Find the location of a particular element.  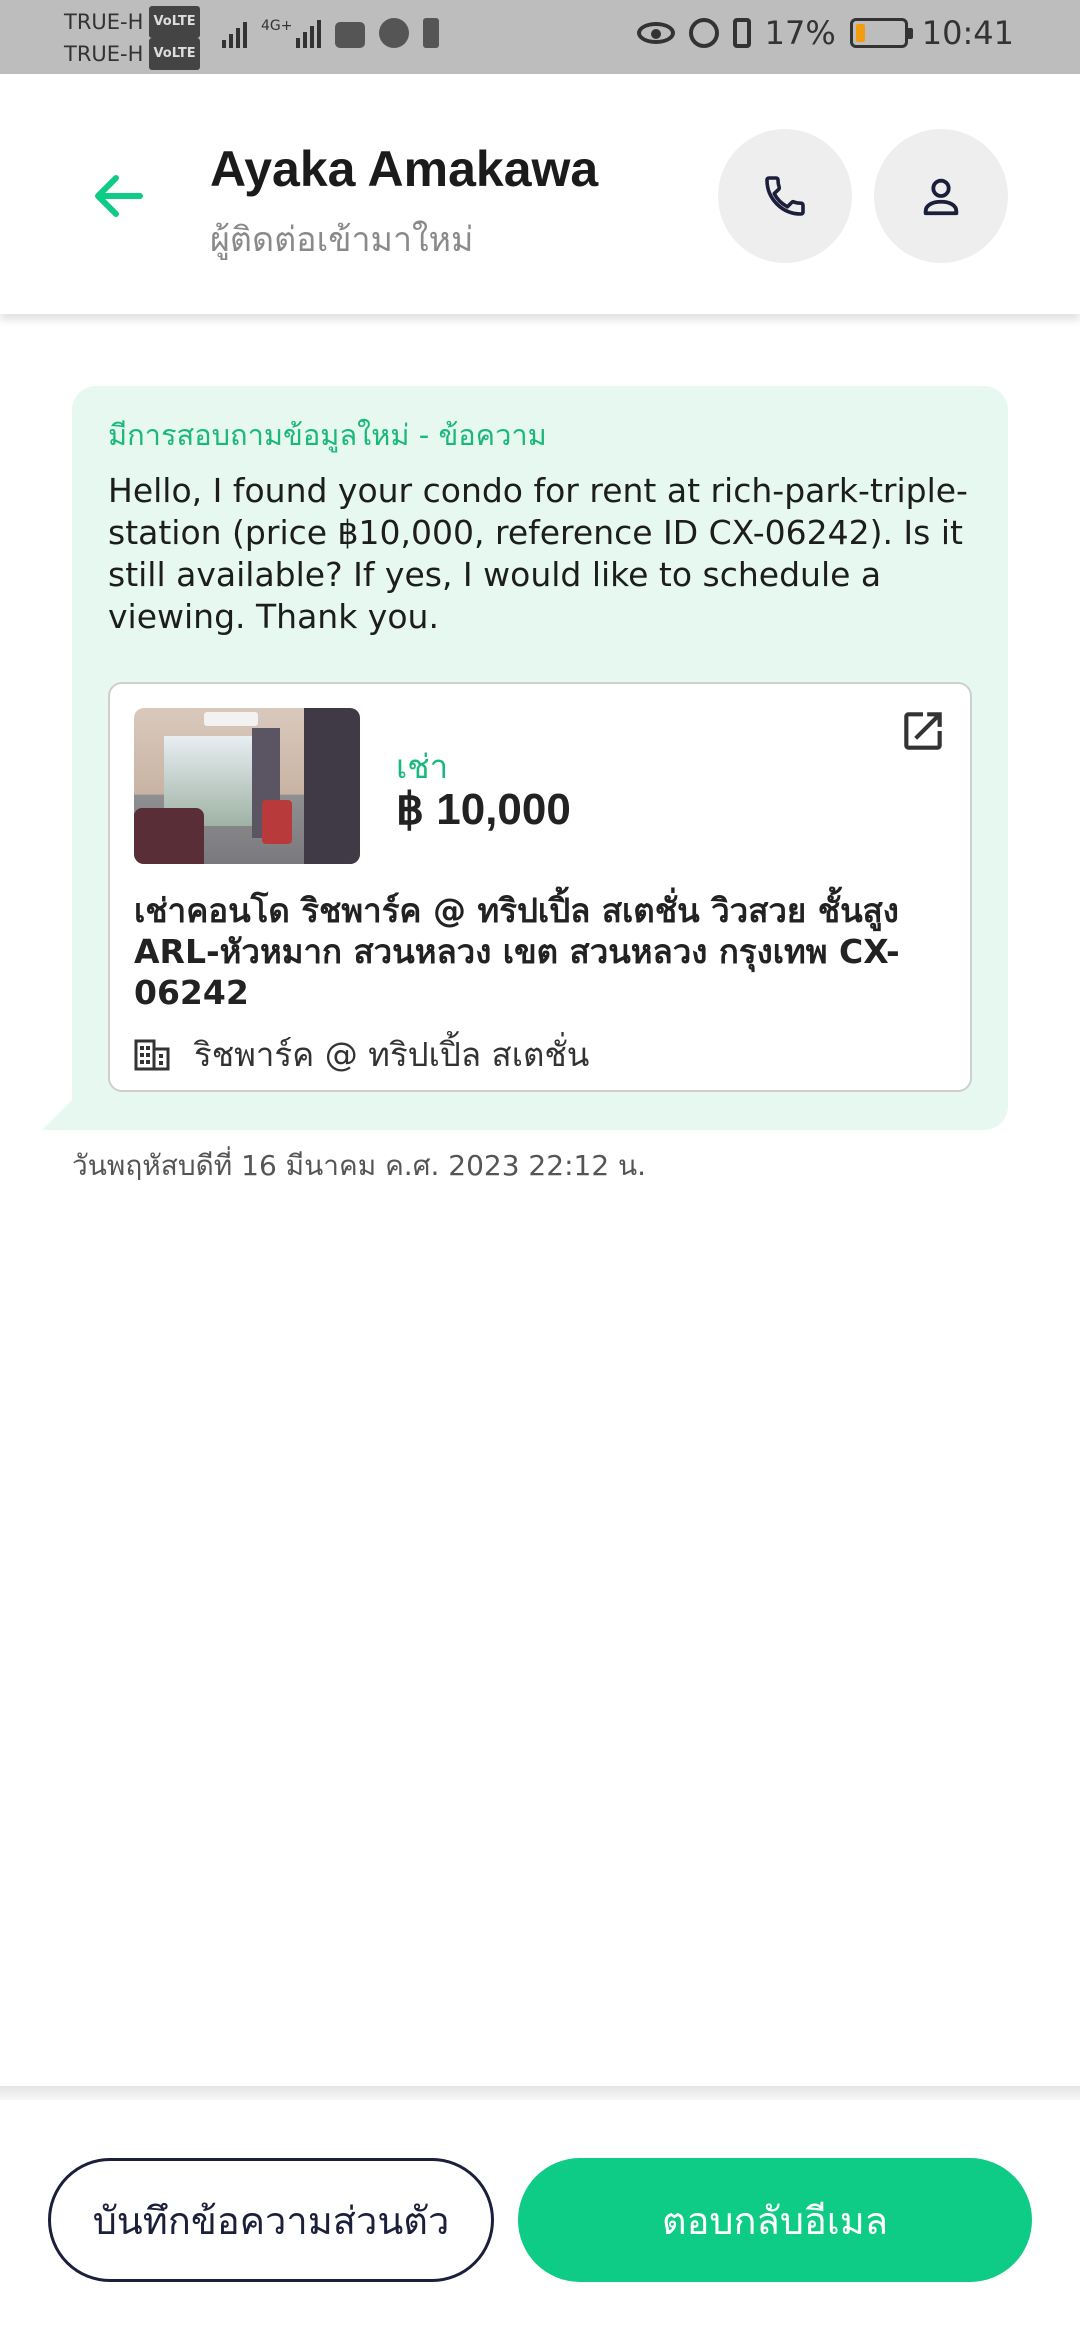

eye-comfort-icon is located at coordinates (655, 33).